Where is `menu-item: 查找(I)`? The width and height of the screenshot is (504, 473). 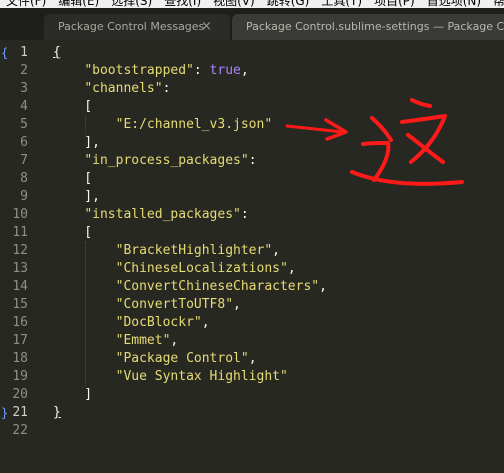
menu-item: 查找(I) is located at coordinates (182, 4).